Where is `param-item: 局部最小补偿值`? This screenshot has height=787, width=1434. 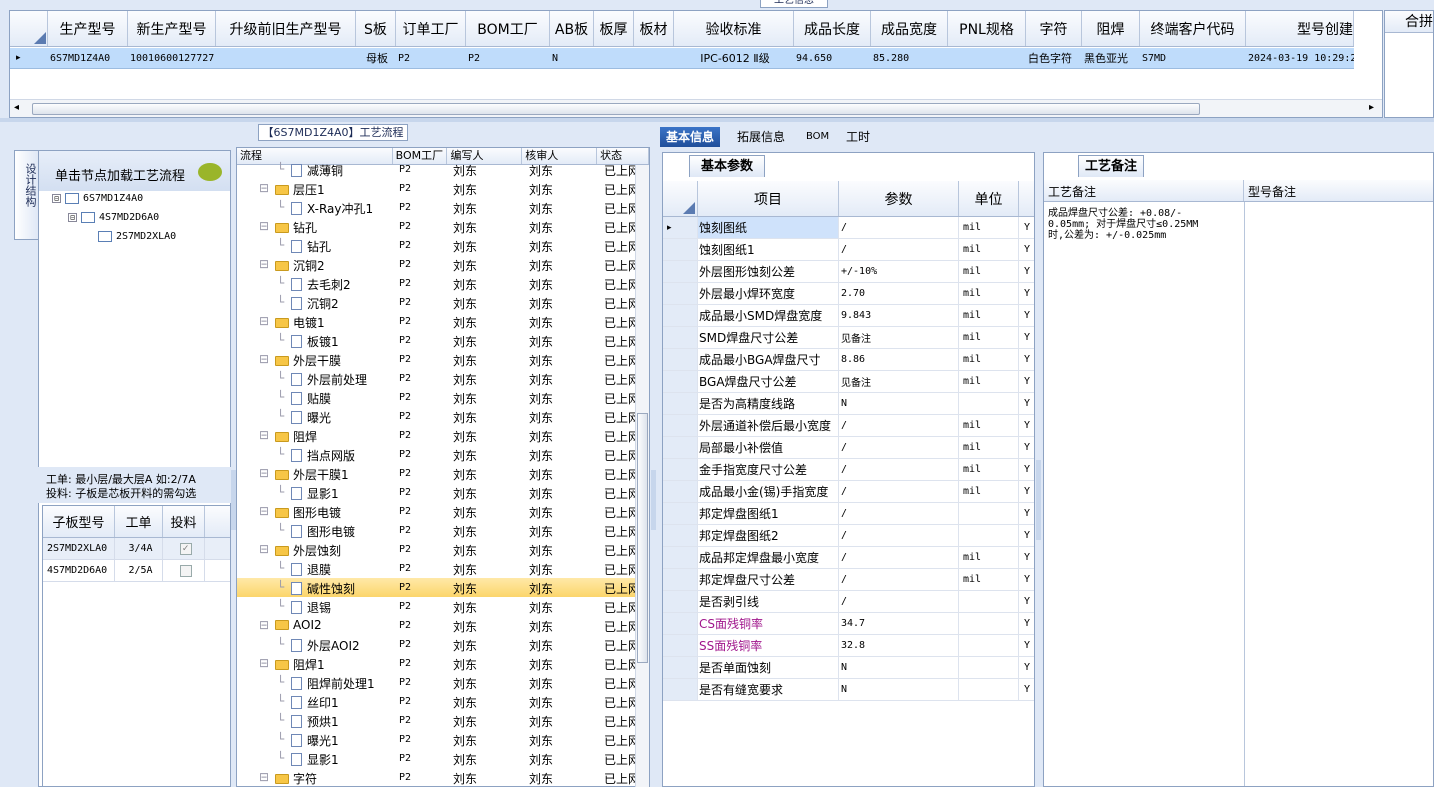 param-item: 局部最小补偿值 is located at coordinates (768, 447).